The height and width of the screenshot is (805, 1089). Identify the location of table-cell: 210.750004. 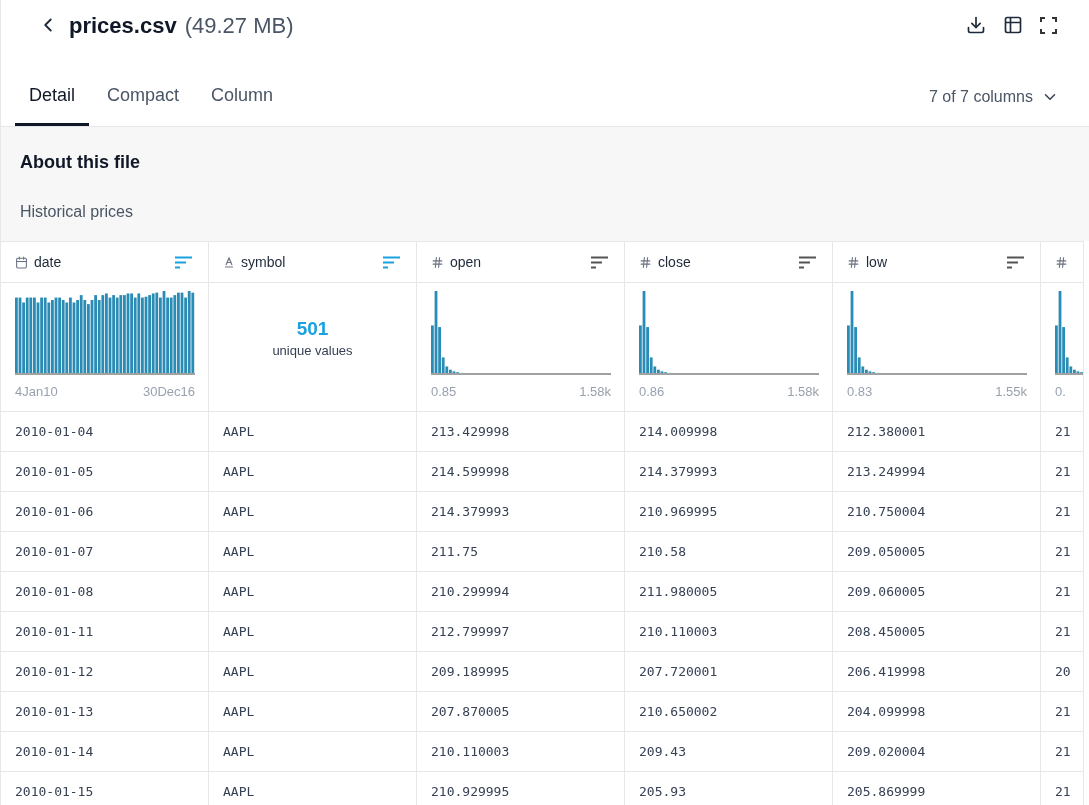
(936, 512).